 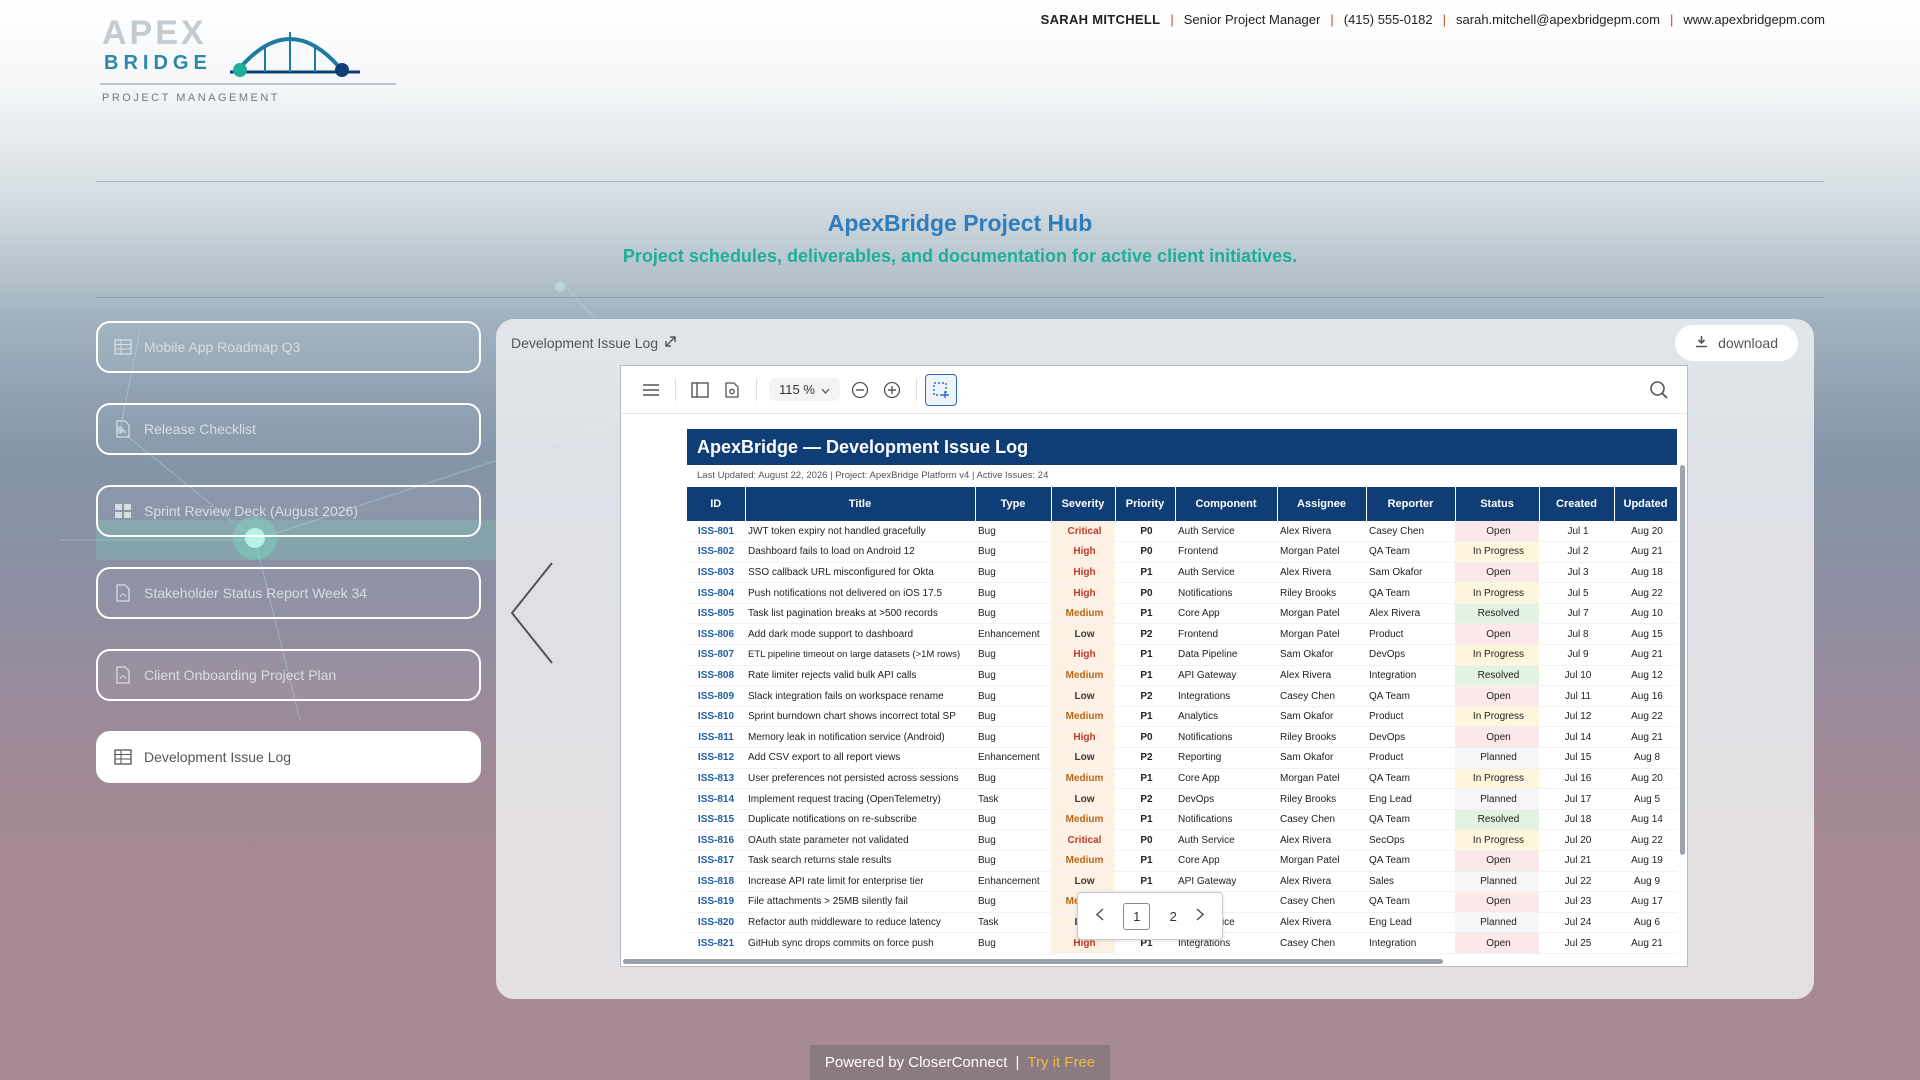 What do you see at coordinates (1659, 390) in the screenshot?
I see `search-icon` at bounding box center [1659, 390].